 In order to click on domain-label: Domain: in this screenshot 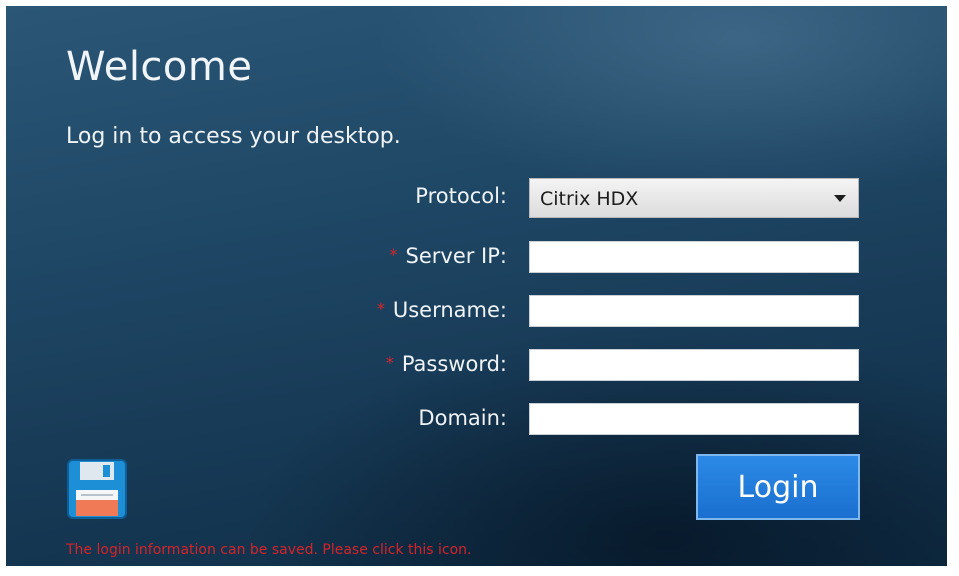, I will do `click(462, 418)`.